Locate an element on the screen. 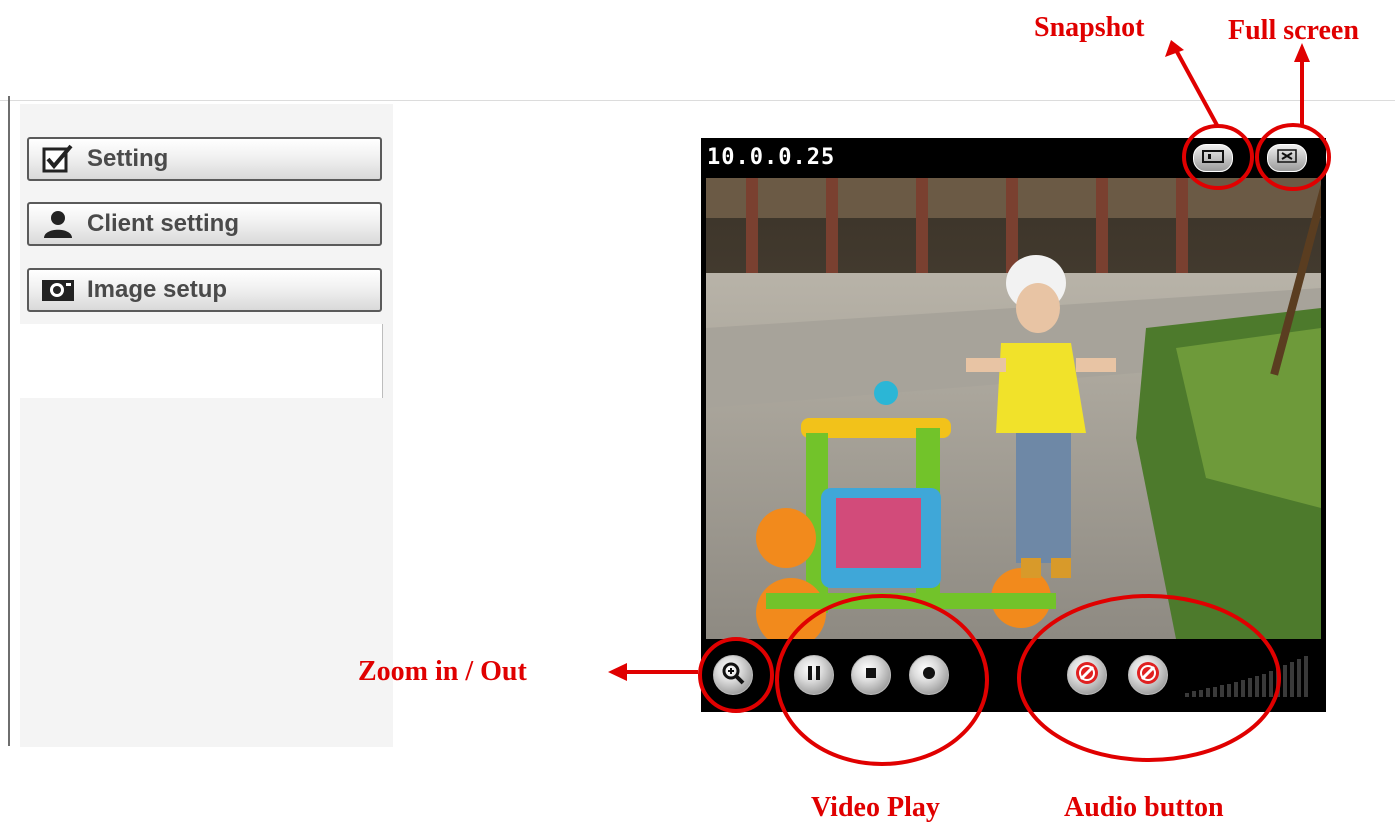 The width and height of the screenshot is (1395, 834). audio-highlight-circle is located at coordinates (1149, 678).